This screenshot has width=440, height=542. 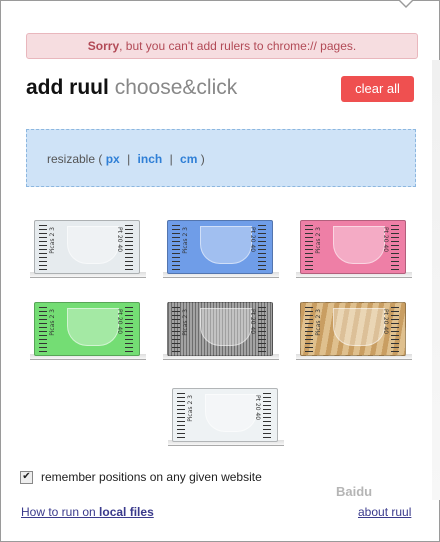 I want to click on ruler-white: Picas 2 3 Pt 20 40, so click(x=88, y=249).